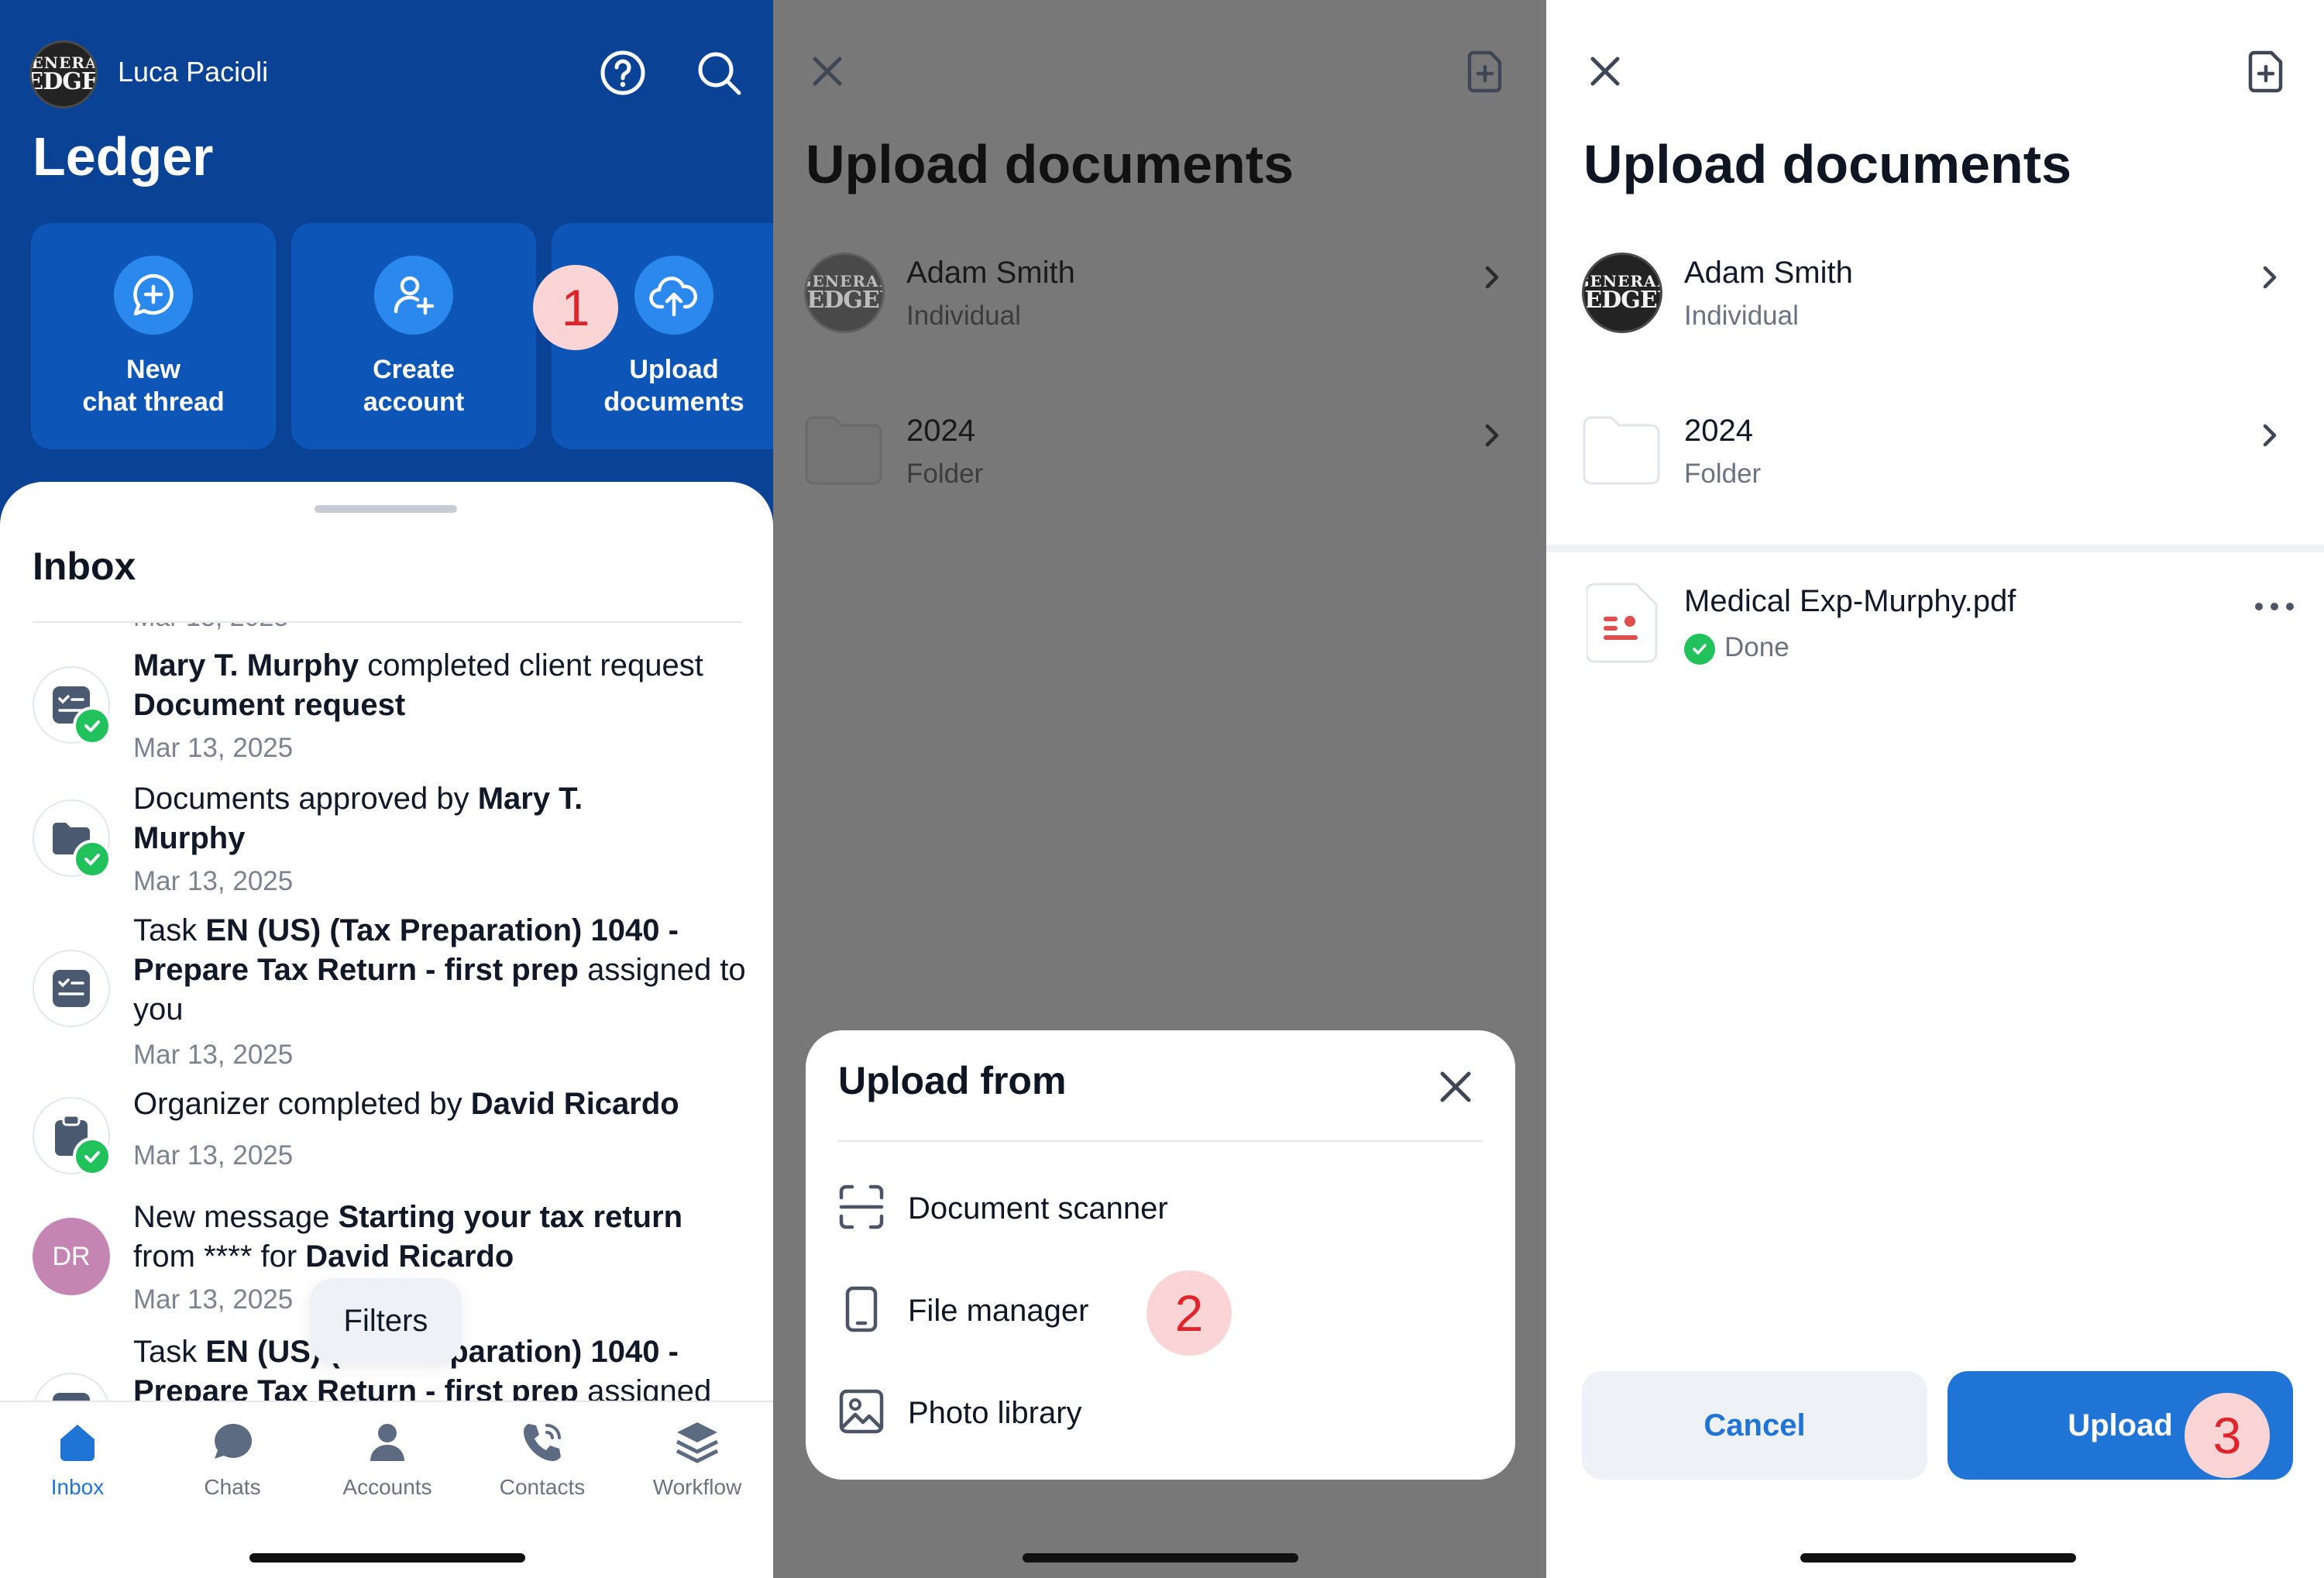 This screenshot has height=1578, width=2324. Describe the element at coordinates (387, 1442) in the screenshot. I see `user-icon` at that location.